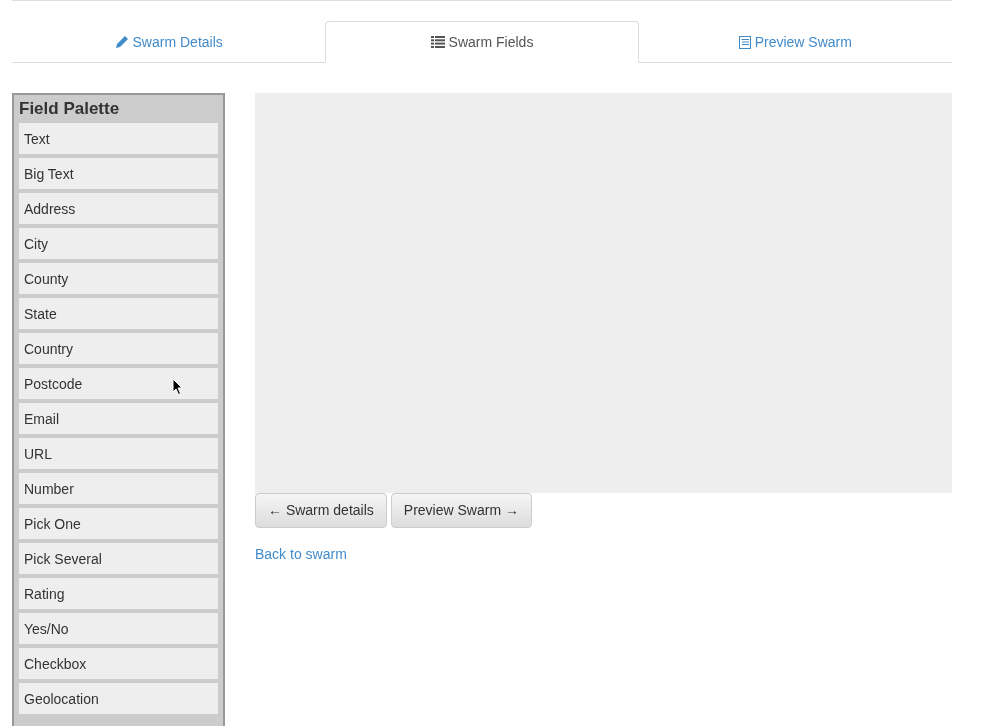  I want to click on tab: Swarm Fields, so click(482, 42).